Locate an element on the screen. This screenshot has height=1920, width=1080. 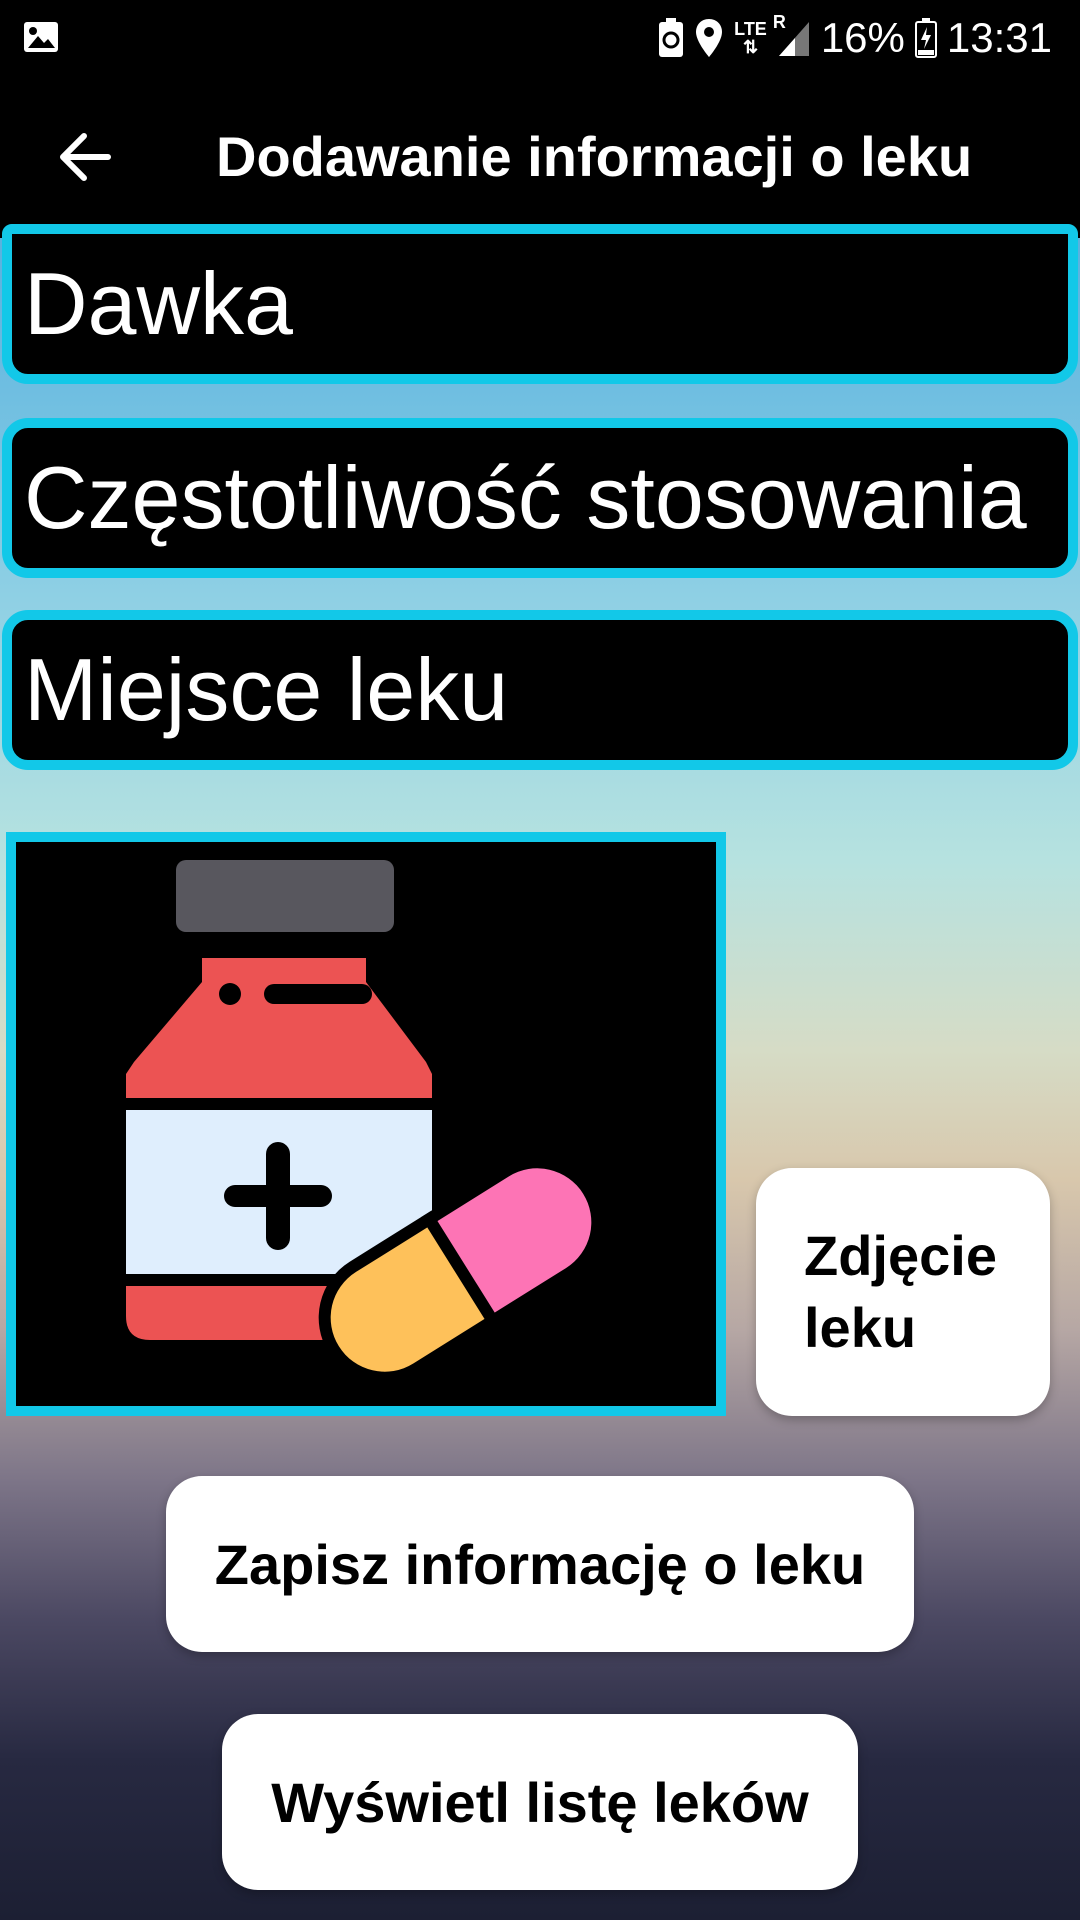
image-icon is located at coordinates (41, 37).